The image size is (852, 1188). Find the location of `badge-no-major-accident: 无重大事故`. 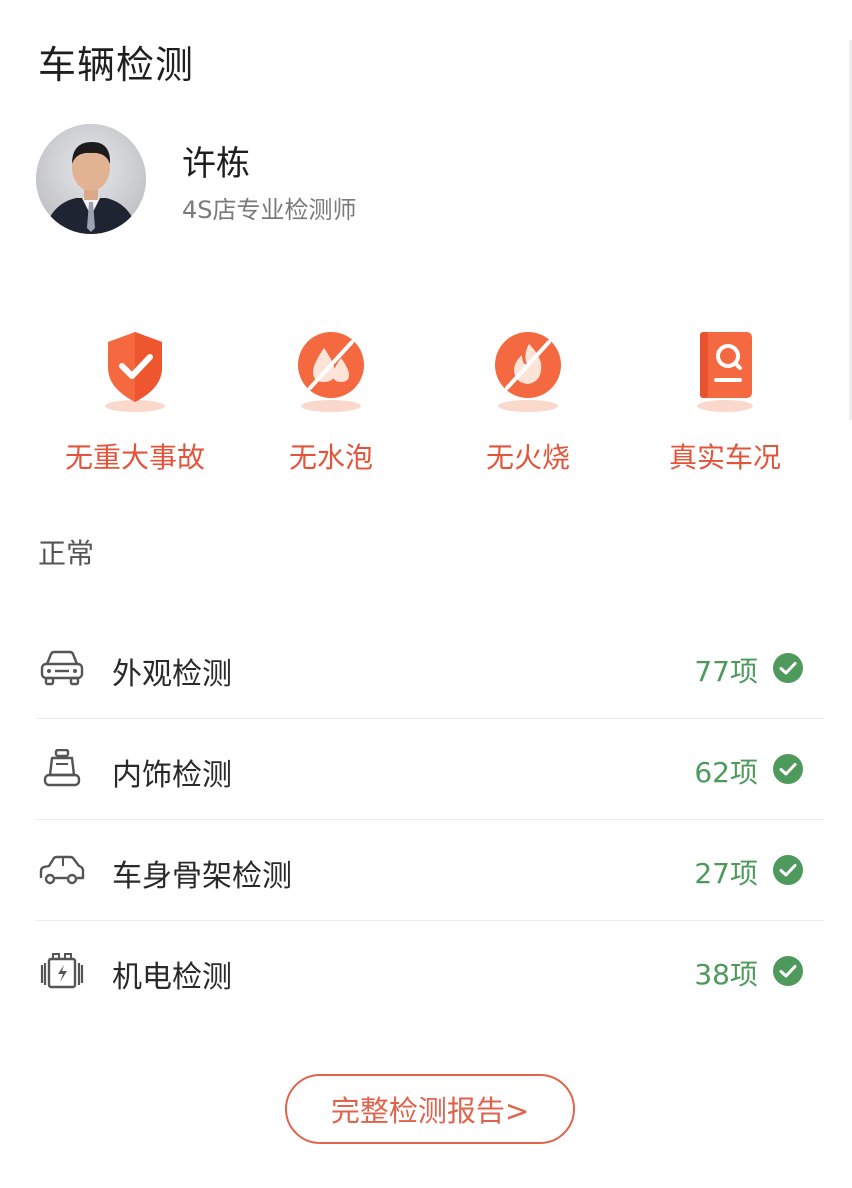

badge-no-major-accident: 无重大事故 is located at coordinates (135, 399).